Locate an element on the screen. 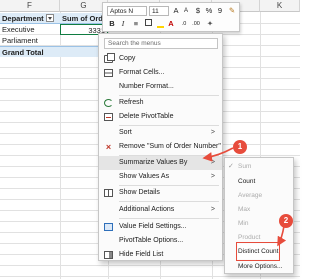  submenu-item-count: Count is located at coordinates (259, 181).